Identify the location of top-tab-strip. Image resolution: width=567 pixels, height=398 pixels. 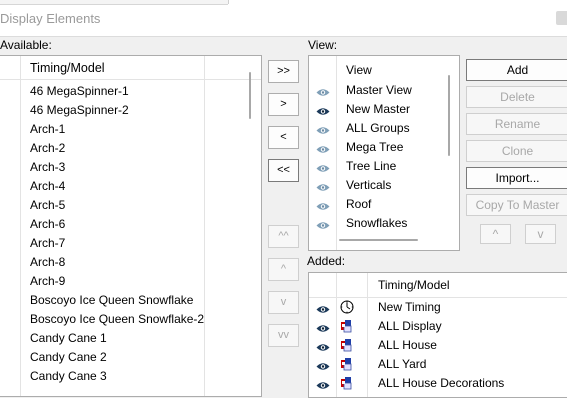
(283, 2).